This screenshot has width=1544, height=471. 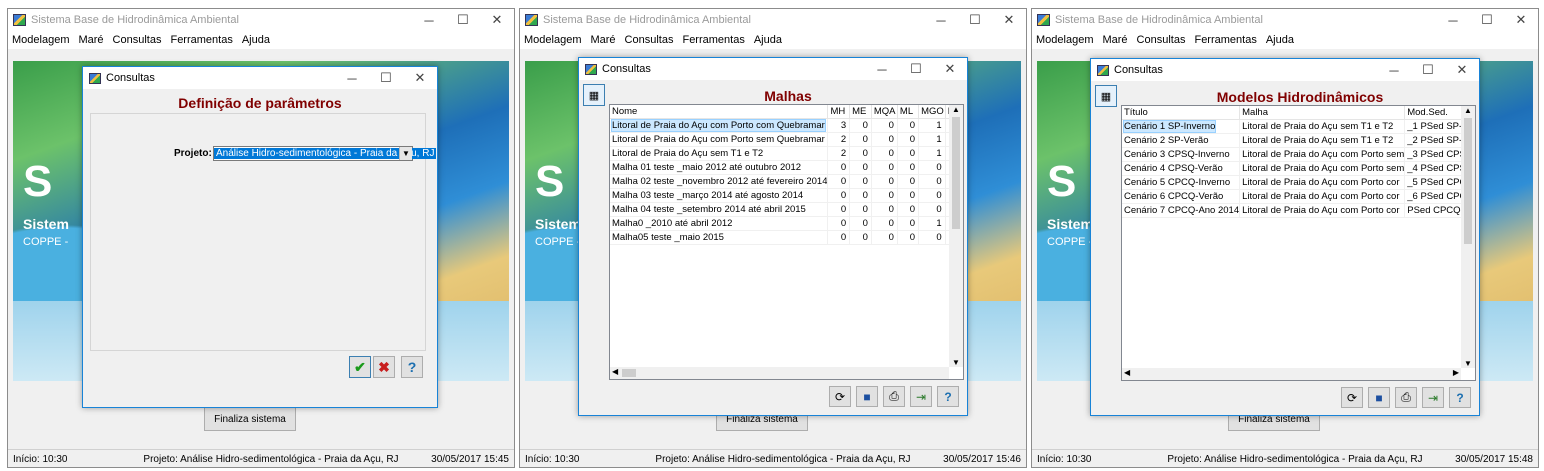 What do you see at coordinates (779, 373) in the screenshot?
I see `horizontal-scrollbar: ◀` at bounding box center [779, 373].